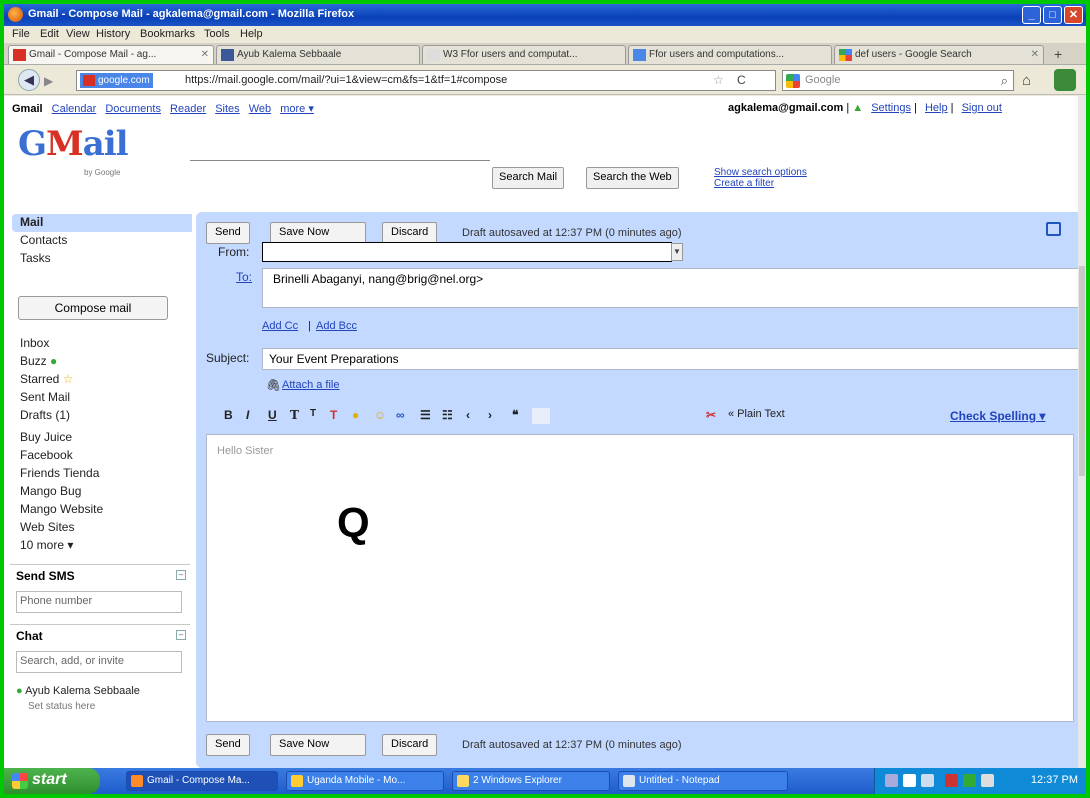 The height and width of the screenshot is (798, 1090). Describe the element at coordinates (217, 34) in the screenshot. I see `menu-tools: Tools` at that location.